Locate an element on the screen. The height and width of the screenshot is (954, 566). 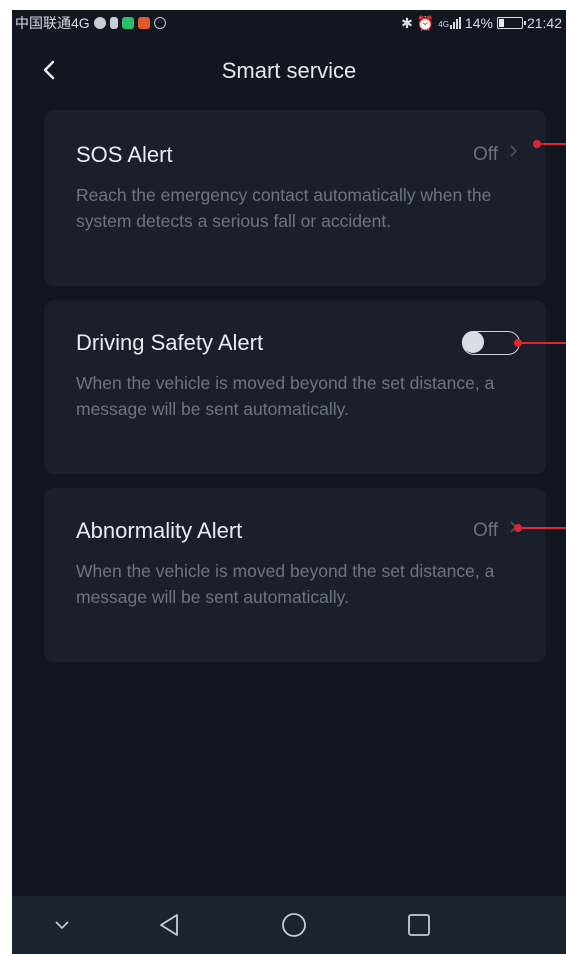
chevron-right-icon is located at coordinates (514, 153).